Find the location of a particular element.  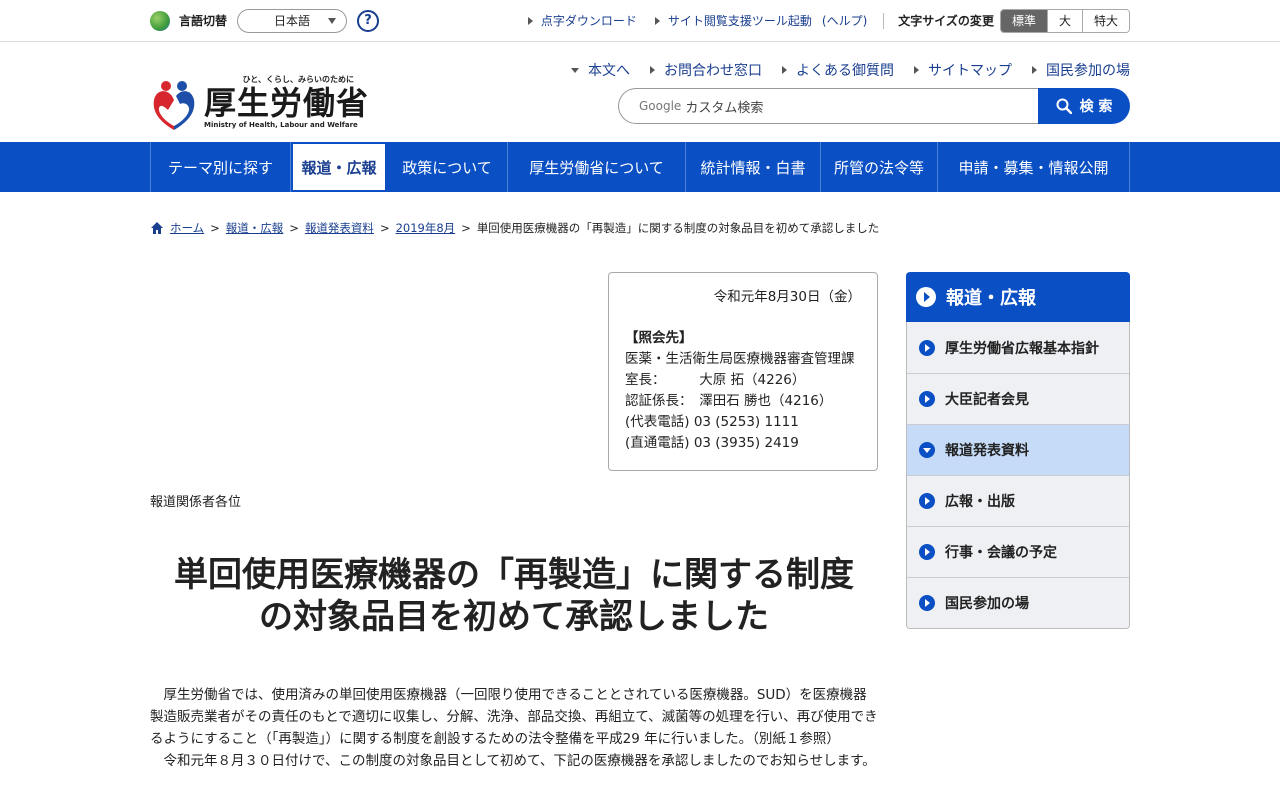

contact-line: (代表電話) 03 (5253) 1111 is located at coordinates (712, 422).